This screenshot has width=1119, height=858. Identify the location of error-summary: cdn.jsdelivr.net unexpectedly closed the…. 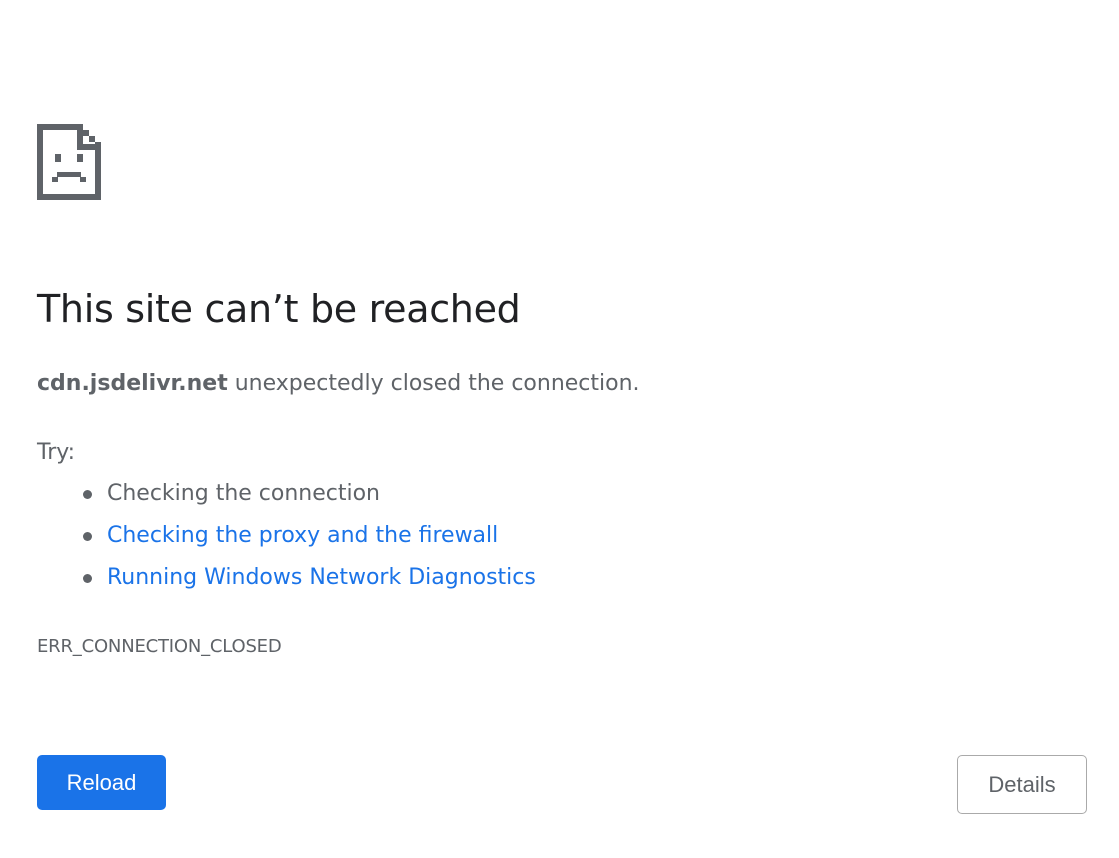
(338, 384).